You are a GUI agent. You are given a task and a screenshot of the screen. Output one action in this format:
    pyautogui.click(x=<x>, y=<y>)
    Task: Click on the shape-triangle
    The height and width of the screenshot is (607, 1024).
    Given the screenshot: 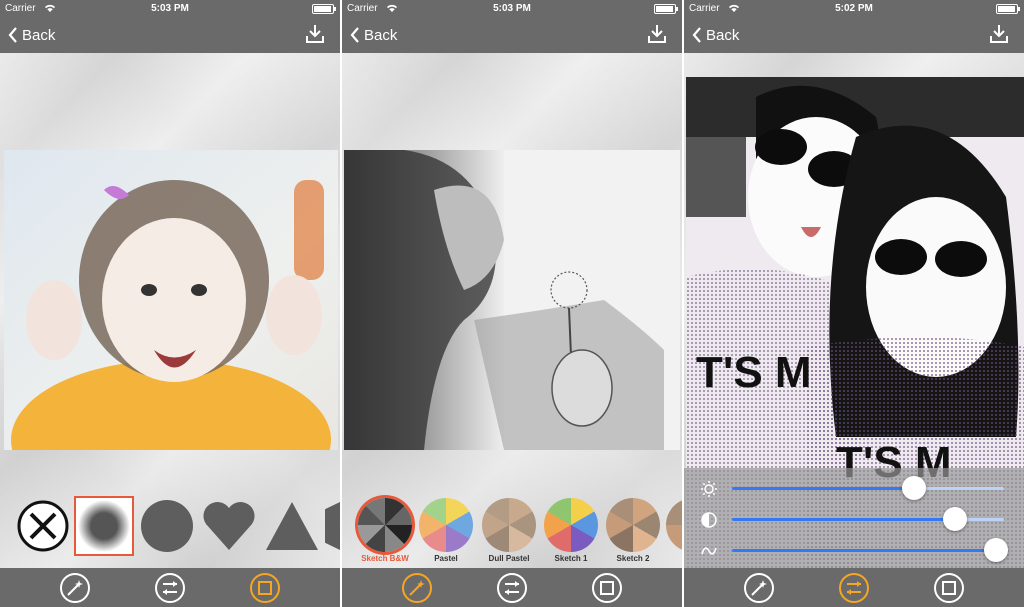 What is the action you would take?
    pyautogui.click(x=292, y=526)
    